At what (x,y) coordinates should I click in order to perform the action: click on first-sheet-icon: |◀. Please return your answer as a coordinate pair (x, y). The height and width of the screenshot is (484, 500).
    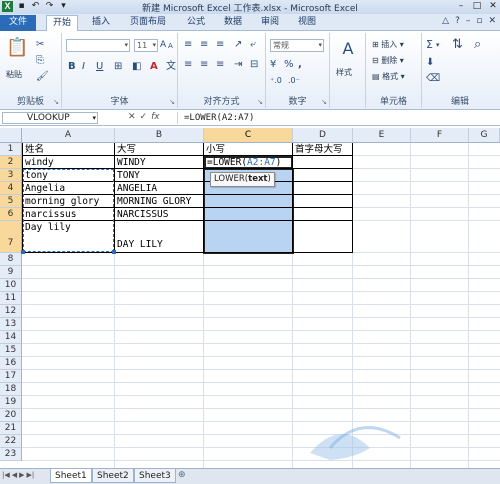
    Looking at the image, I should click on (6, 475).